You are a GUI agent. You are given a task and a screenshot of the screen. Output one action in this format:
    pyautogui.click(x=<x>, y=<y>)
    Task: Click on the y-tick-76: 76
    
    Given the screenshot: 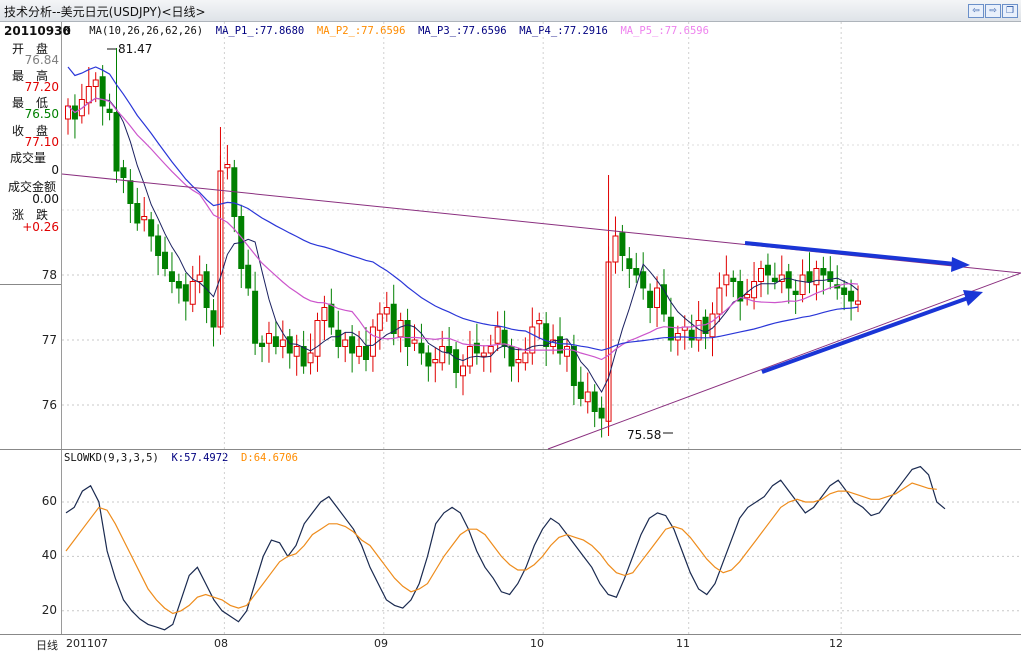 What is the action you would take?
    pyautogui.click(x=49, y=405)
    